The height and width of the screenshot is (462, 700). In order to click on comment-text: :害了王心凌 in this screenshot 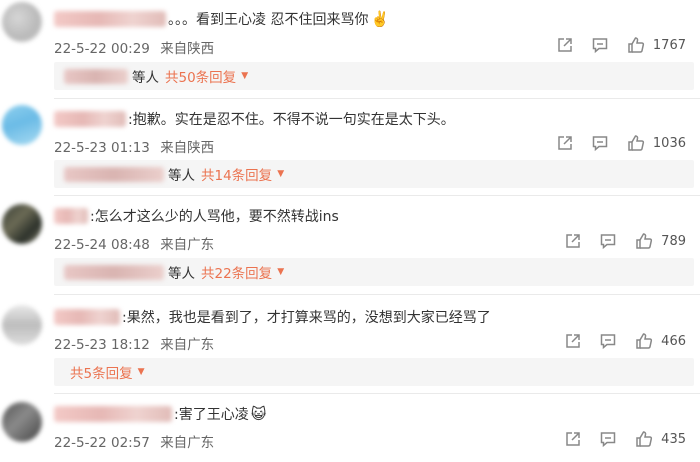, I will do `click(211, 415)`.